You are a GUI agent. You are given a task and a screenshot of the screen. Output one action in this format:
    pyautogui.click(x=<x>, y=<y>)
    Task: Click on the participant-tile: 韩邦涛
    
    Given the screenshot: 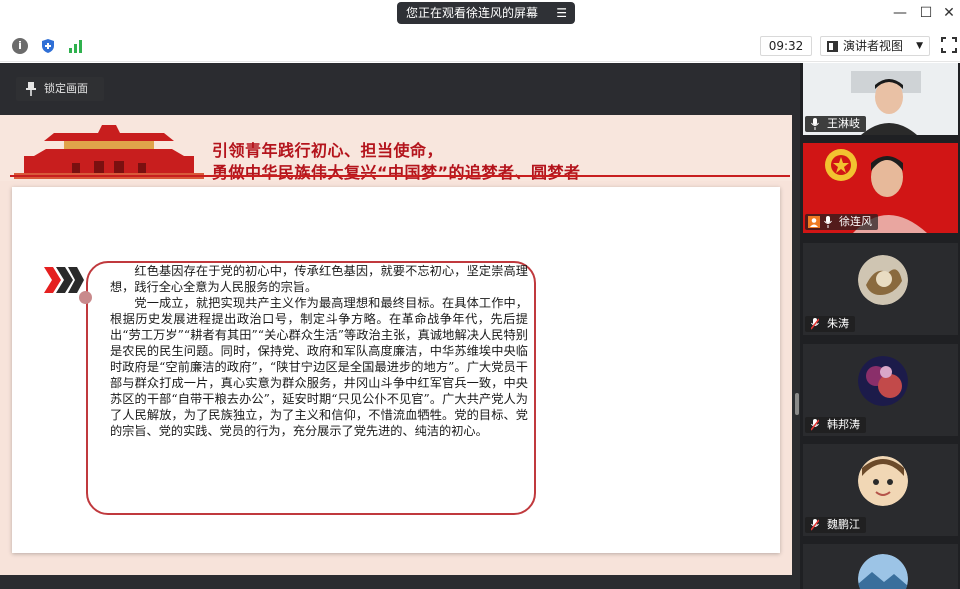 What is the action you would take?
    pyautogui.click(x=880, y=390)
    